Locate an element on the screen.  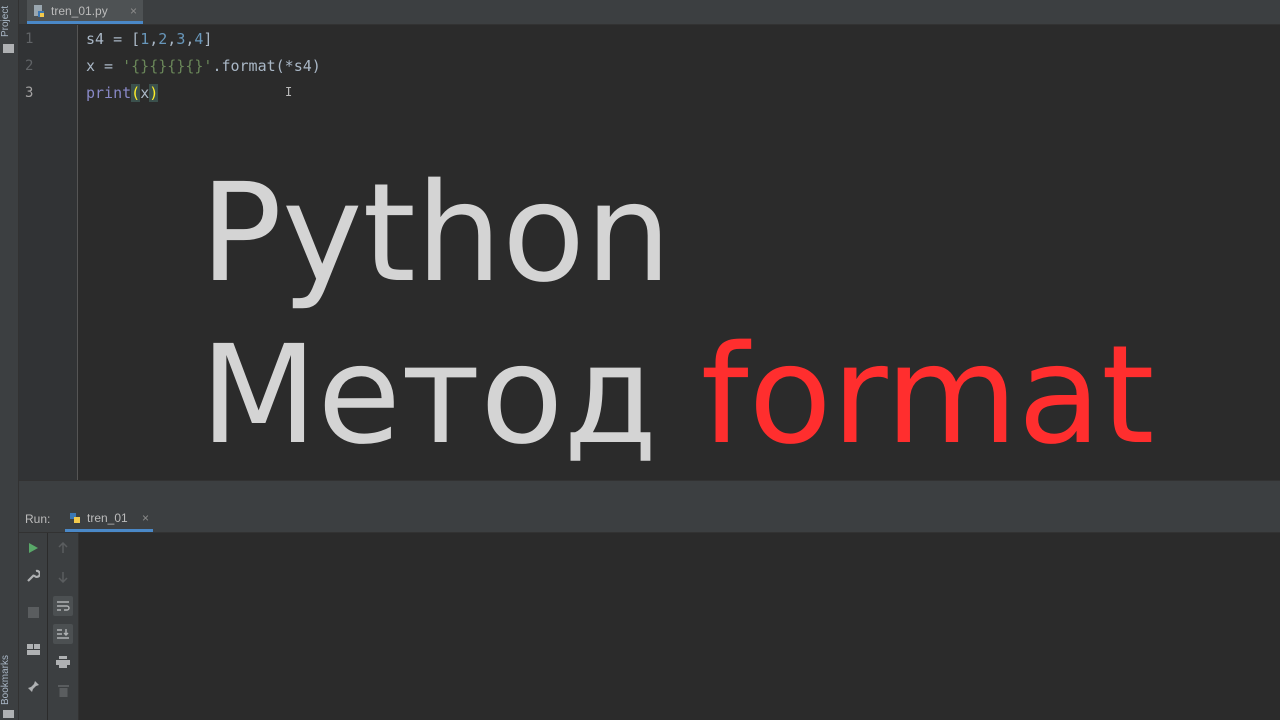
folder-icon is located at coordinates (8, 48).